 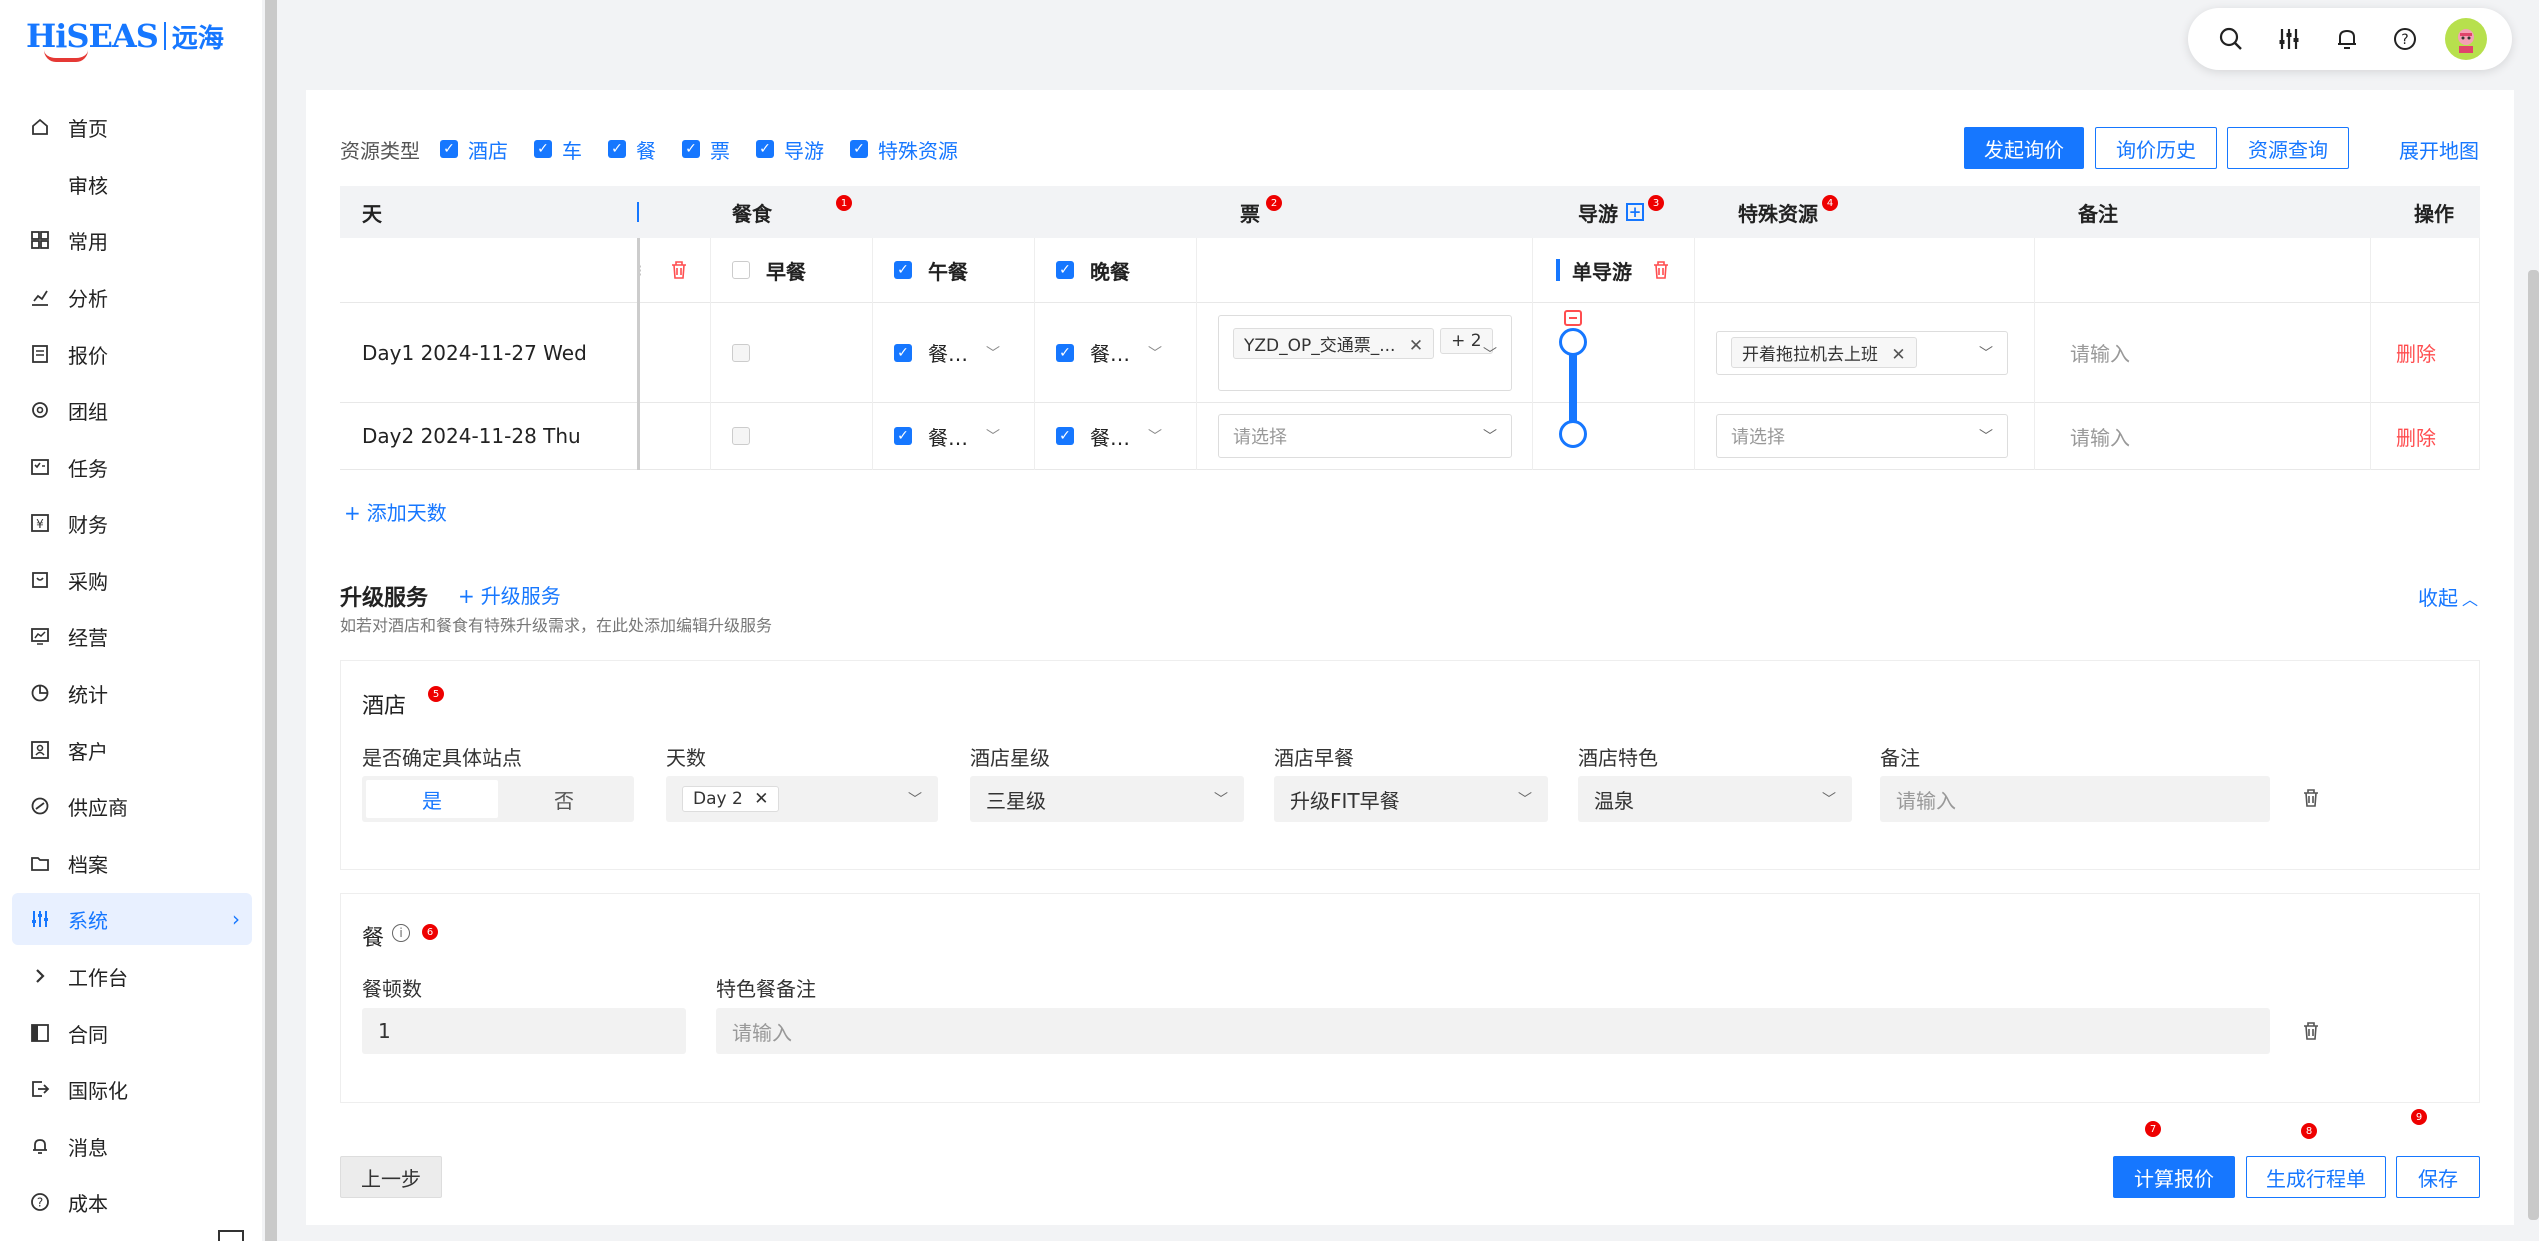 I want to click on remove-guide-icon, so click(x=1573, y=318).